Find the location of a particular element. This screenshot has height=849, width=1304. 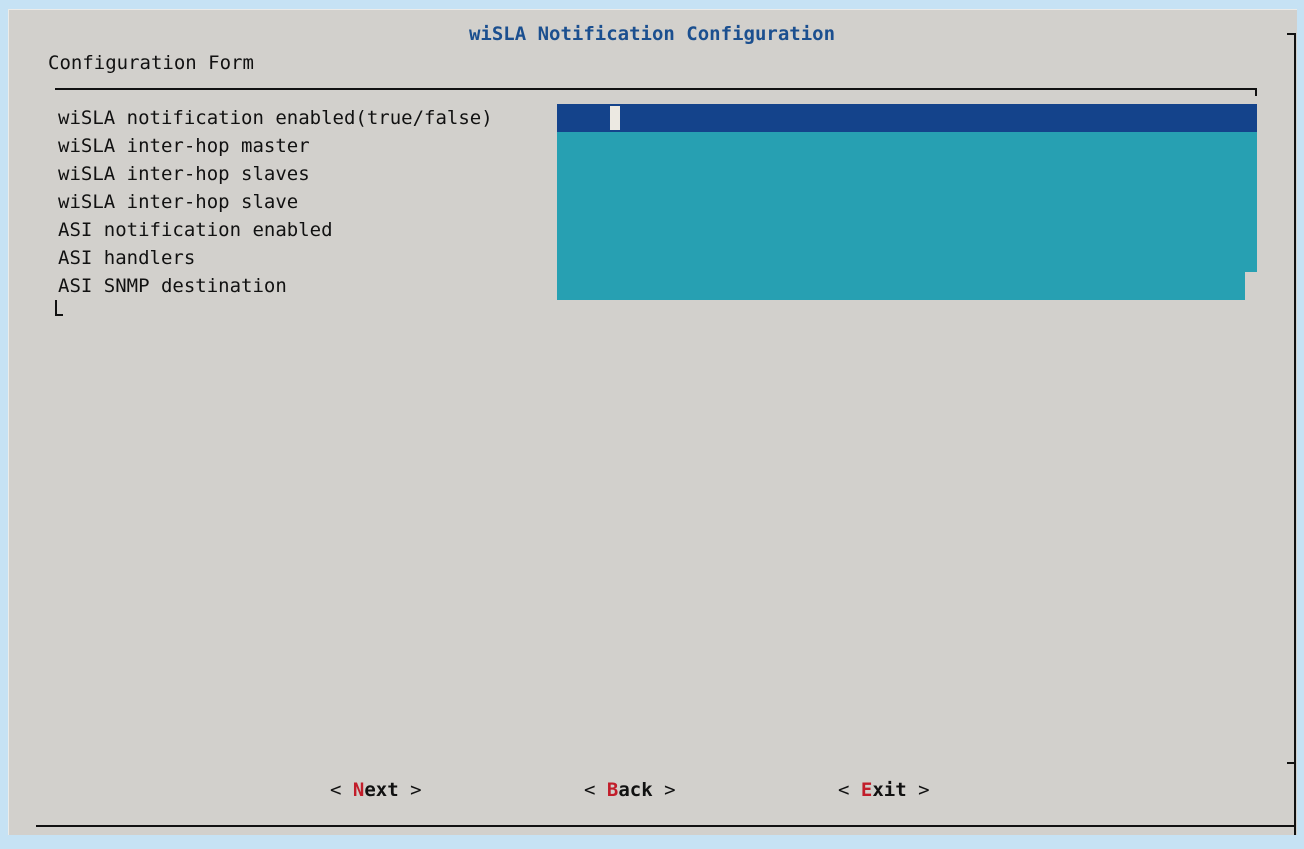

field-input-wisla-notification-enabled: true is located at coordinates (907, 132).